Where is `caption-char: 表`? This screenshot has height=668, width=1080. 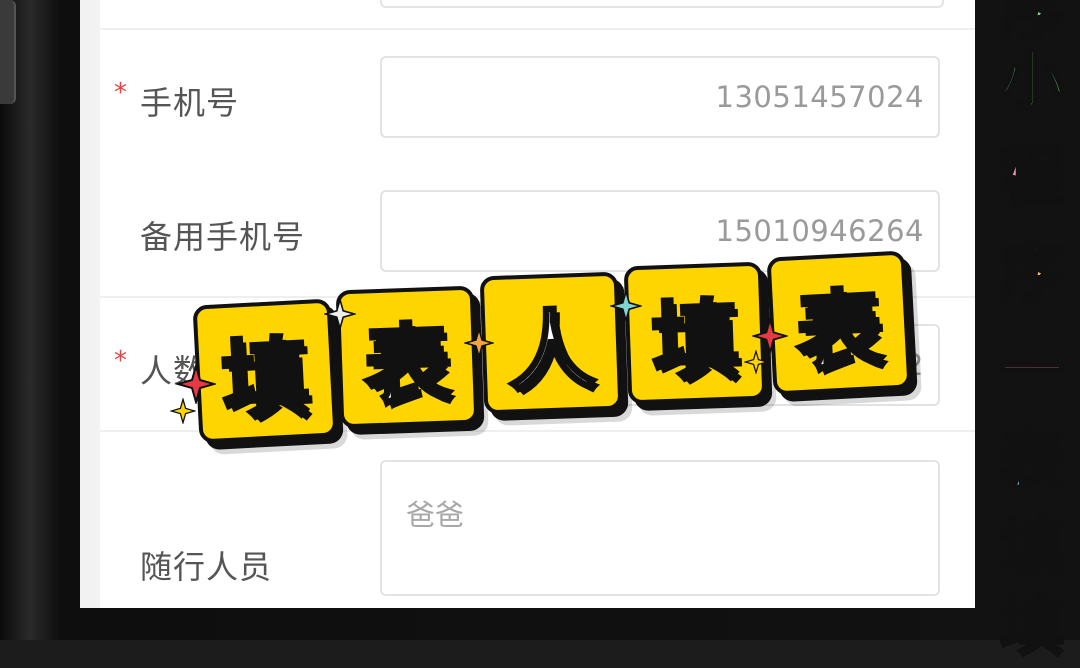
caption-char: 表 is located at coordinates (1032, 462).